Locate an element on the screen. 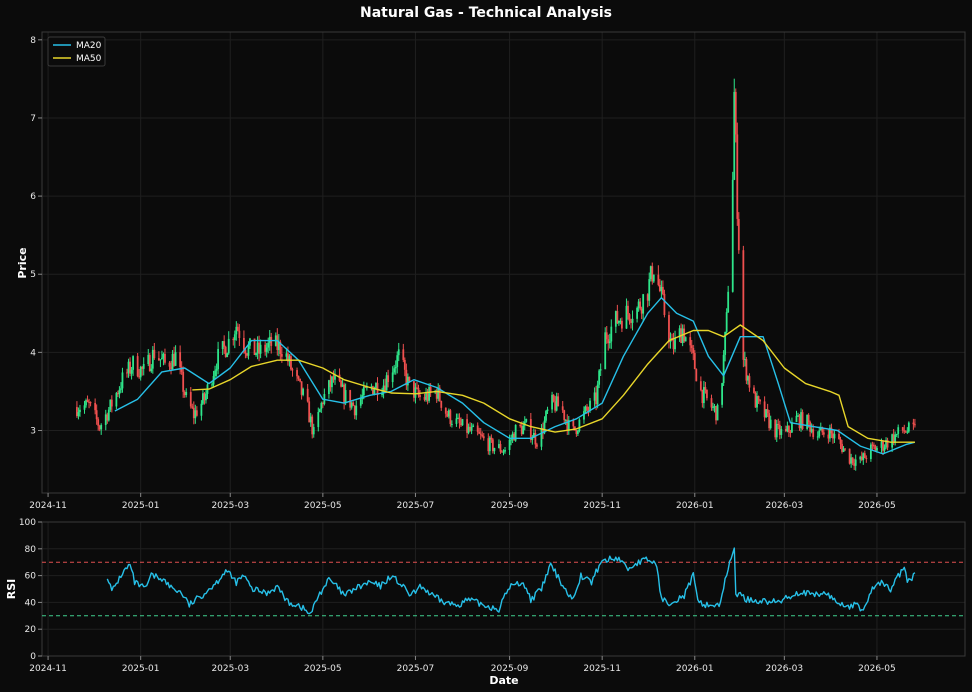  price-x-tick-label: 2026-01 is located at coordinates (695, 506).